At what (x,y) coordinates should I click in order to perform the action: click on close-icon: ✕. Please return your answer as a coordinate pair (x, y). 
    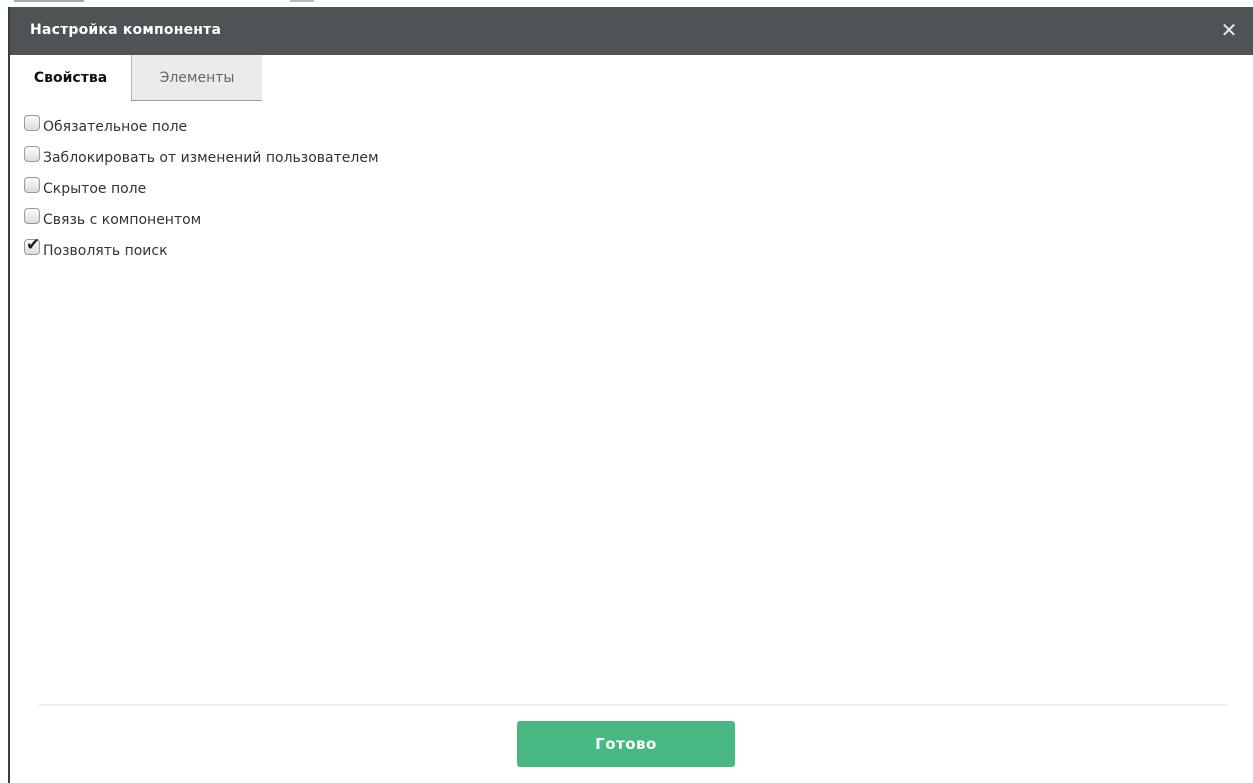
    Looking at the image, I should click on (1229, 30).